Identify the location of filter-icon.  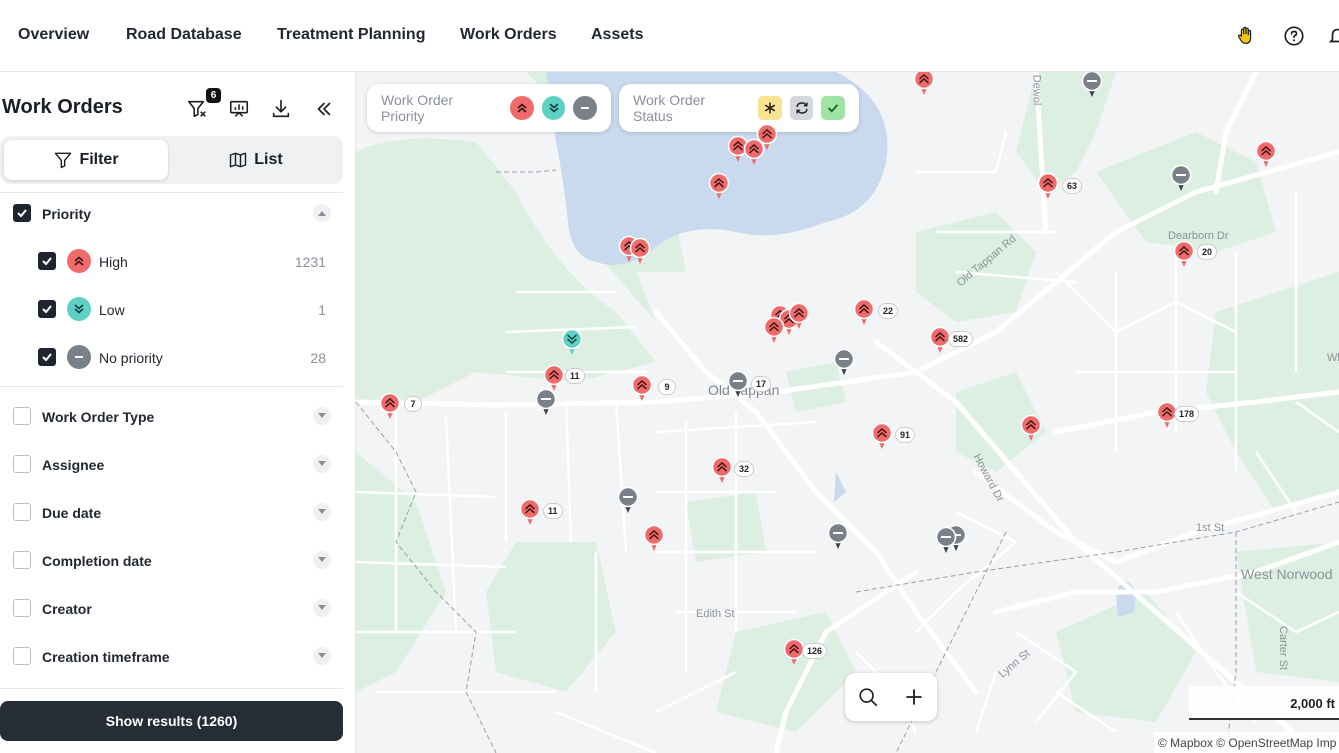
(63, 160).